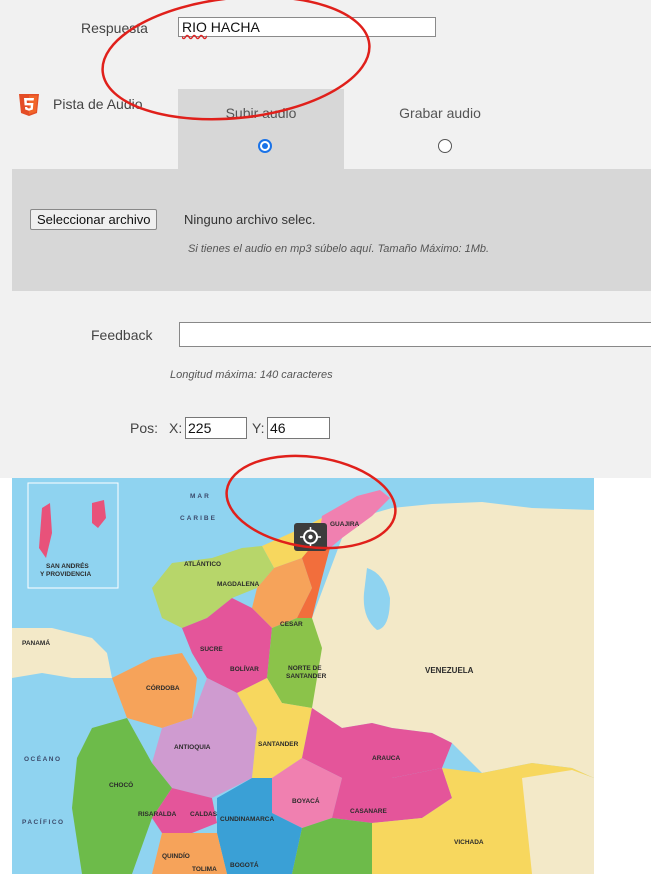  Describe the element at coordinates (67, 565) in the screenshot. I see `label-san-andres: SAN ANDRÉS` at that location.